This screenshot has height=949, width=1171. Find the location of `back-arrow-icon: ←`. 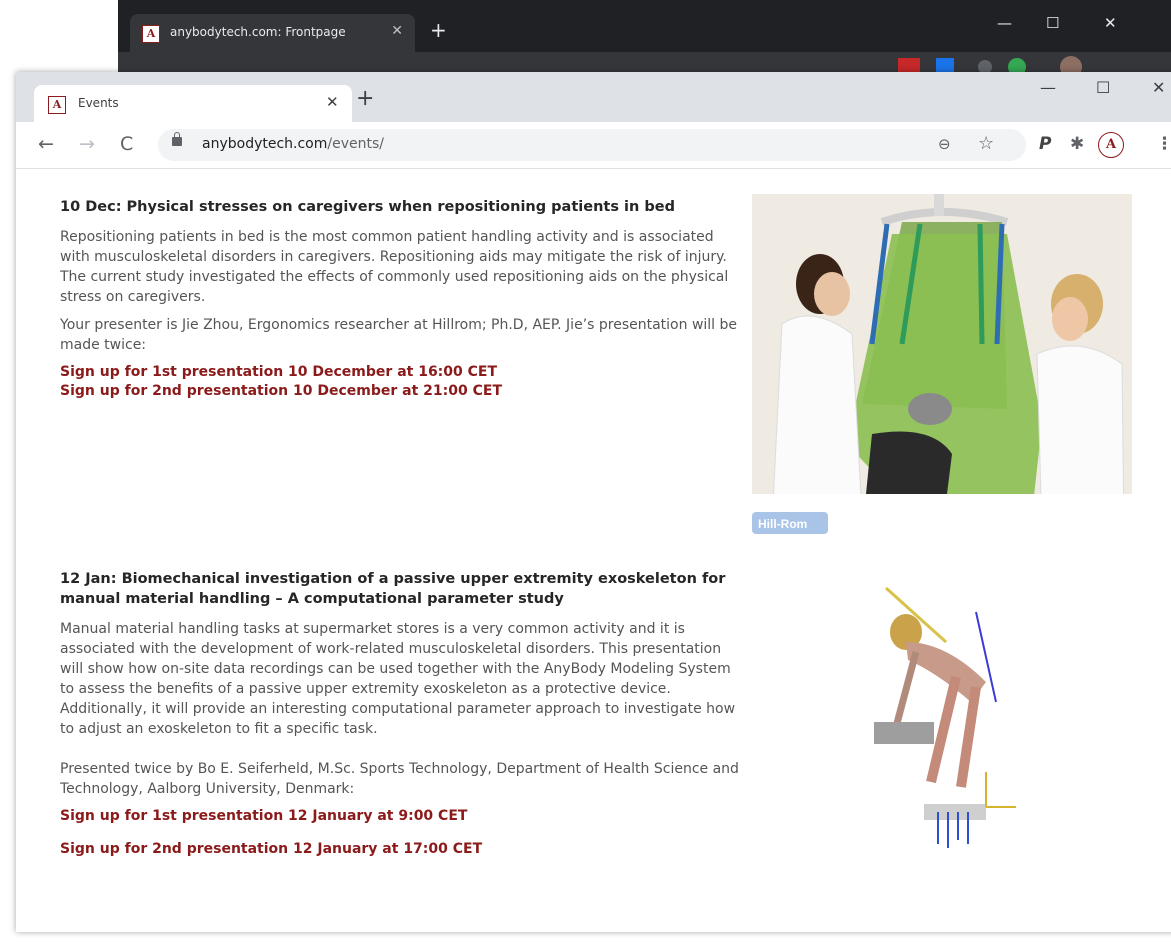

back-arrow-icon: ← is located at coordinates (46, 144).